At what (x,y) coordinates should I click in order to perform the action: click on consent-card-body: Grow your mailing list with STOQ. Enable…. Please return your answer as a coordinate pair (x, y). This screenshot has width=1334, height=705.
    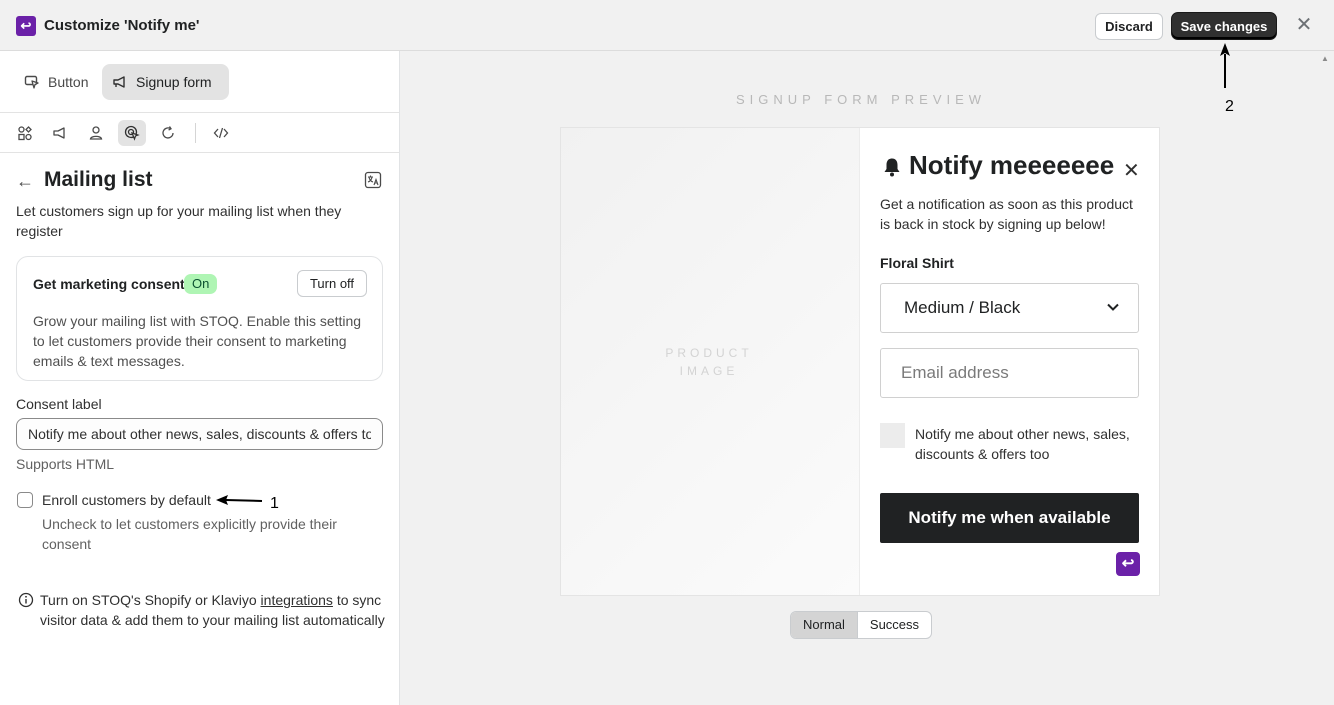
    Looking at the image, I should click on (197, 341).